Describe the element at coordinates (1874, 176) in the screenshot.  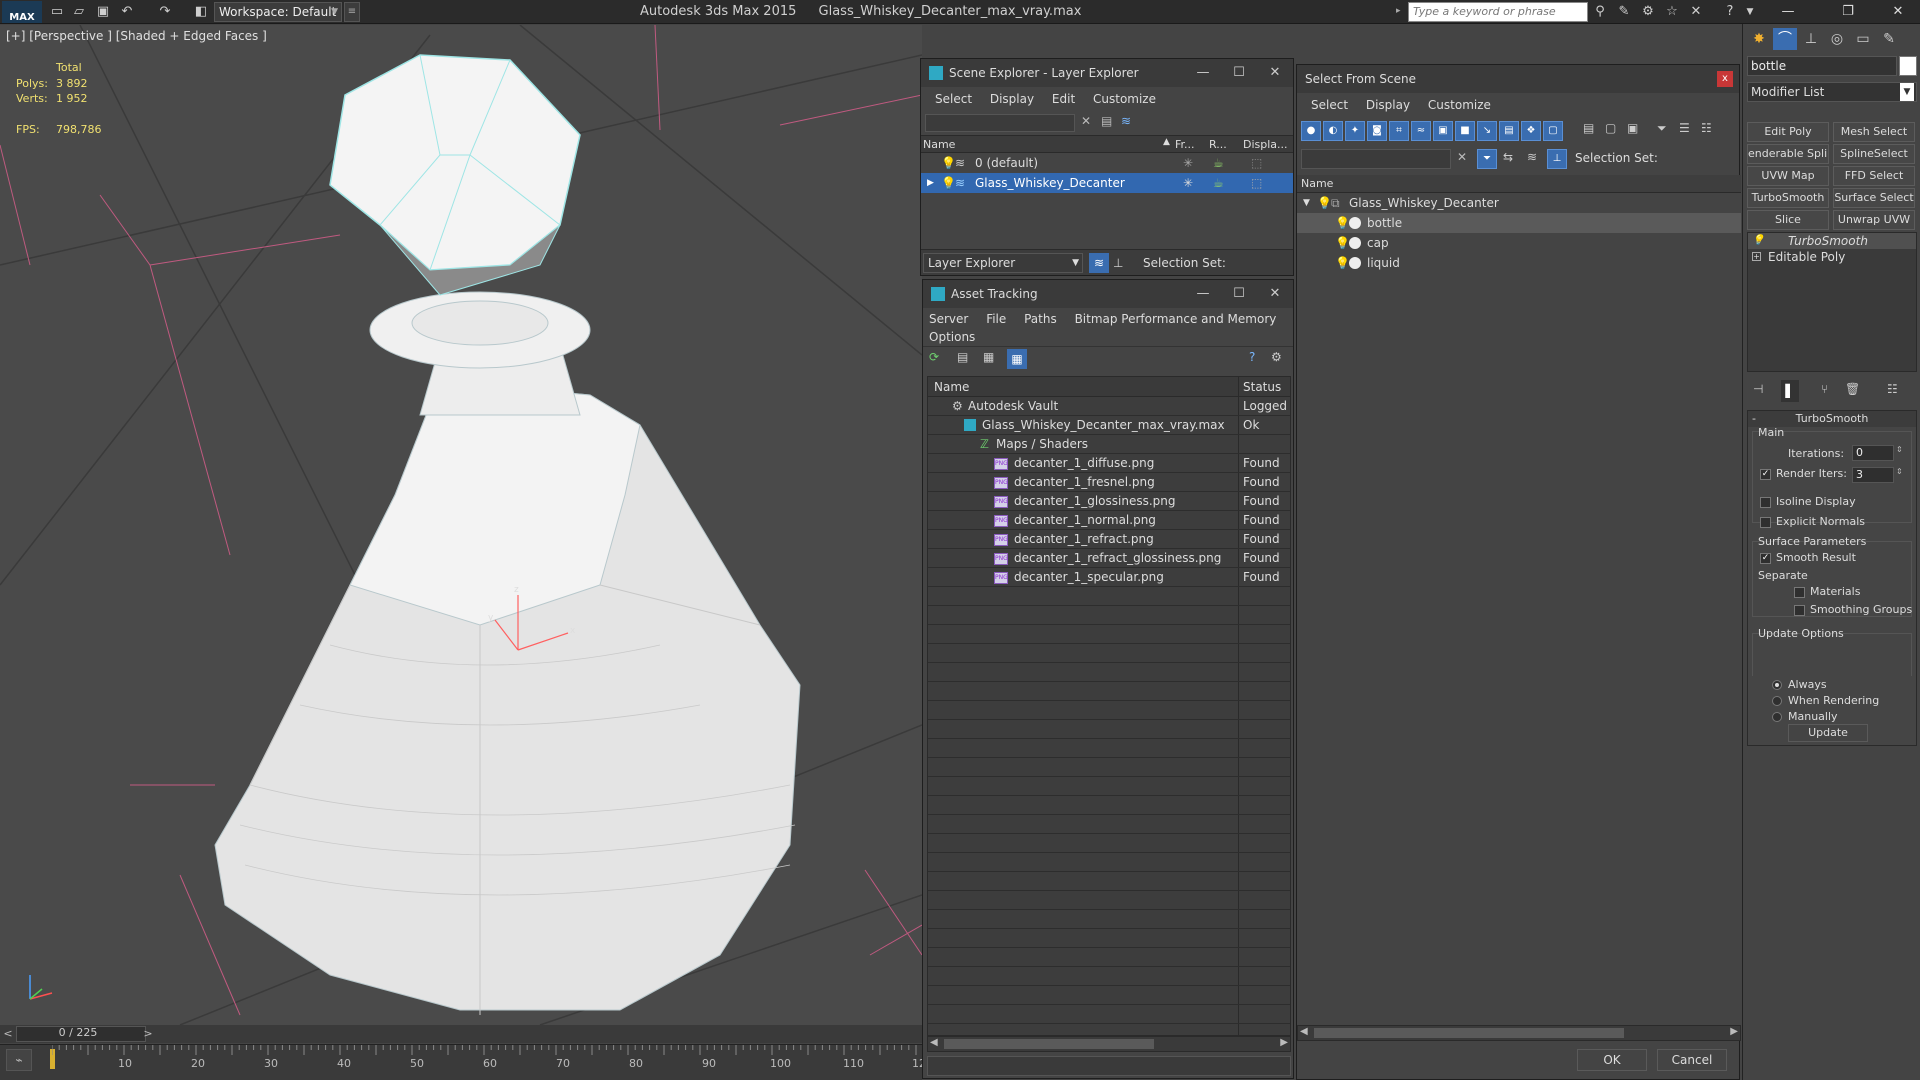
I see `ffd-select-button: FFD Select` at that location.